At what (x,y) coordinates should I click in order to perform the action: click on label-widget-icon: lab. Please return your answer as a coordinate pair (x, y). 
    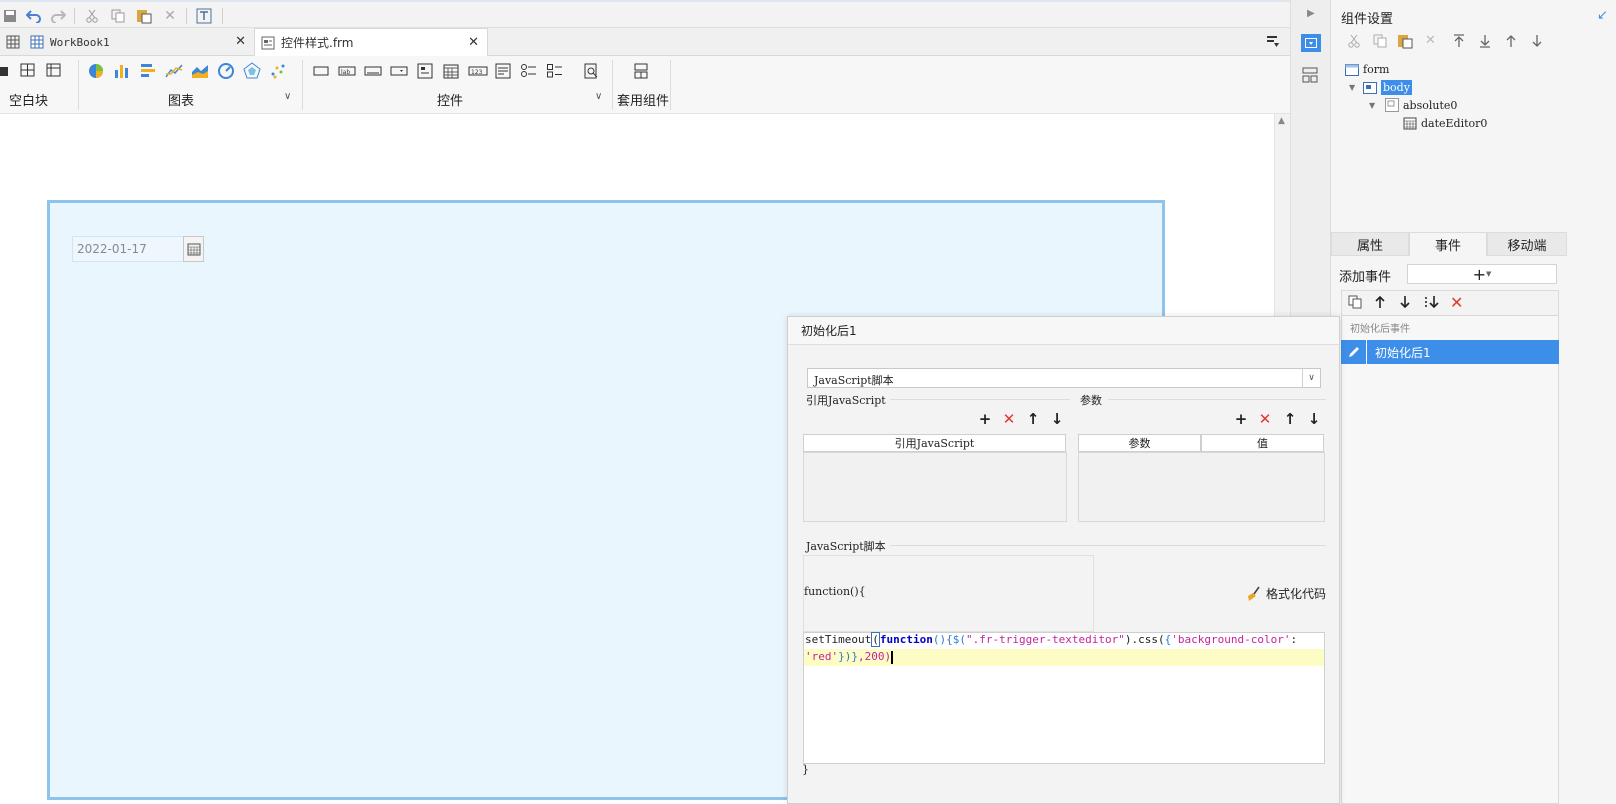
    Looking at the image, I should click on (348, 72).